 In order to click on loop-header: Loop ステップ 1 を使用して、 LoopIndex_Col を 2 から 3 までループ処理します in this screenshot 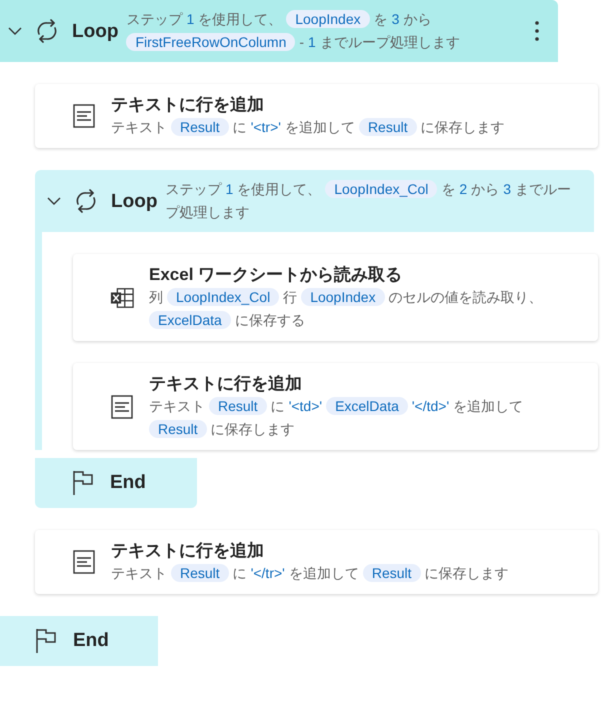, I will do `click(314, 201)`.